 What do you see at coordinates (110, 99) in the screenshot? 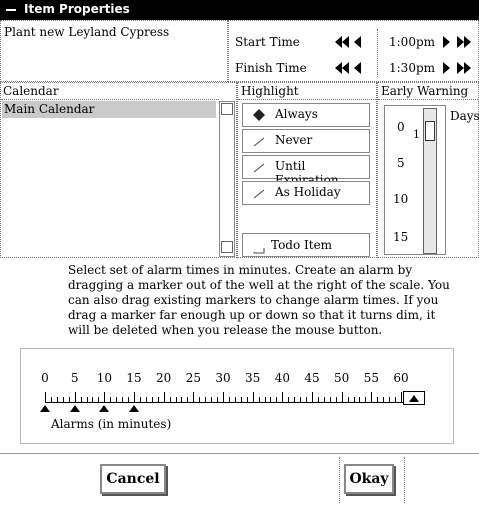
I see `calendar-header-divider` at bounding box center [110, 99].